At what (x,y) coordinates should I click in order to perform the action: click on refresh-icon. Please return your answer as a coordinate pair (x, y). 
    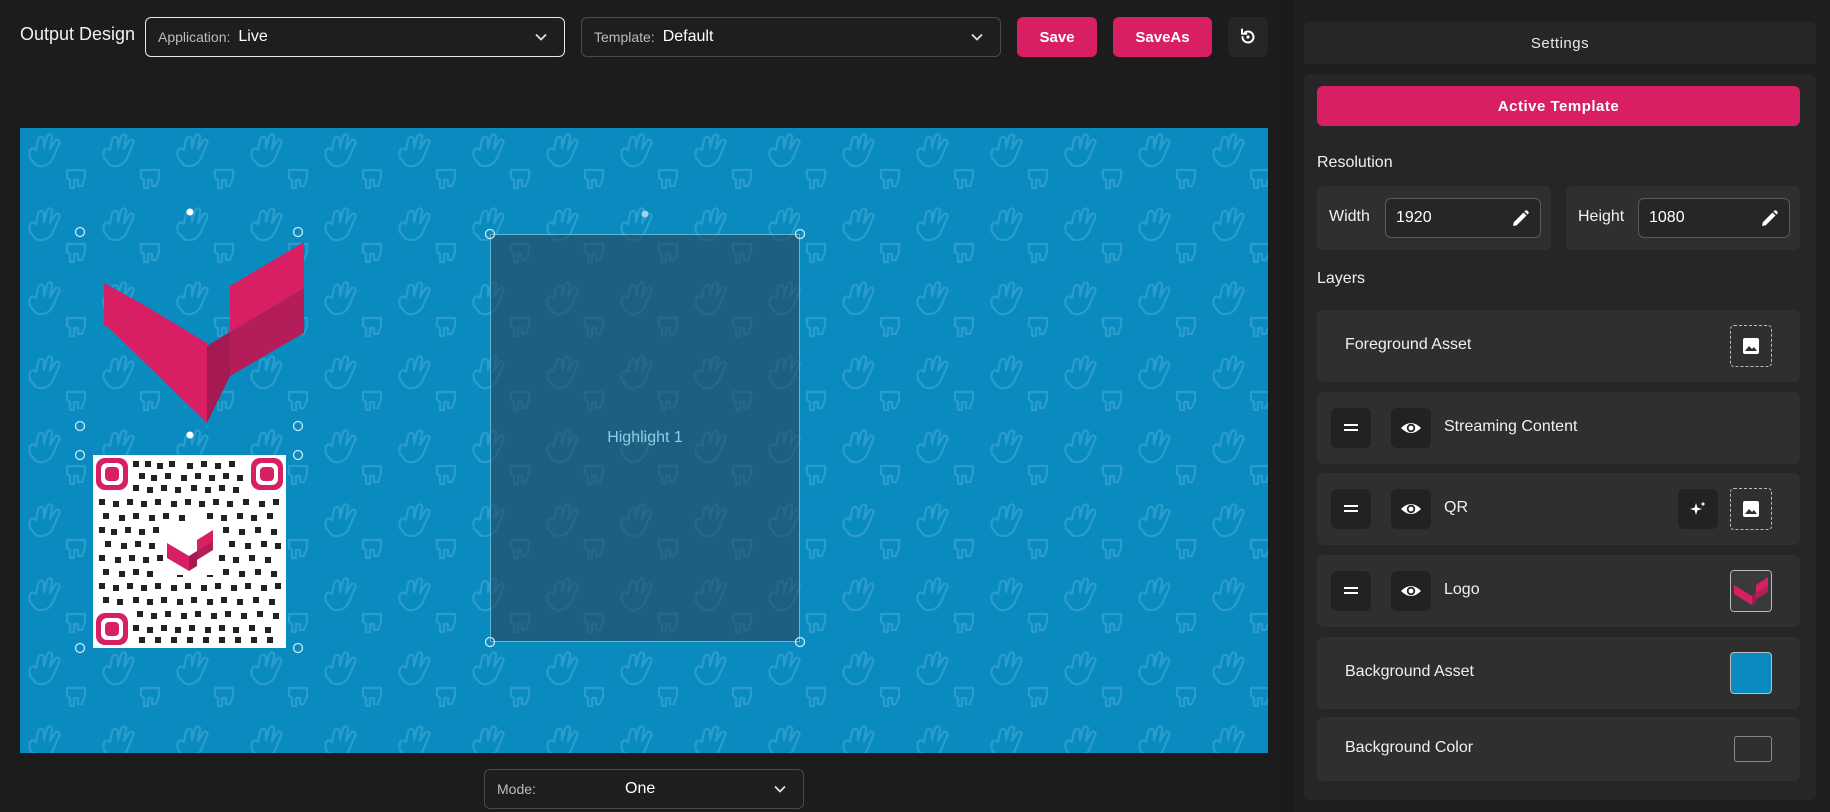
    Looking at the image, I should click on (1248, 36).